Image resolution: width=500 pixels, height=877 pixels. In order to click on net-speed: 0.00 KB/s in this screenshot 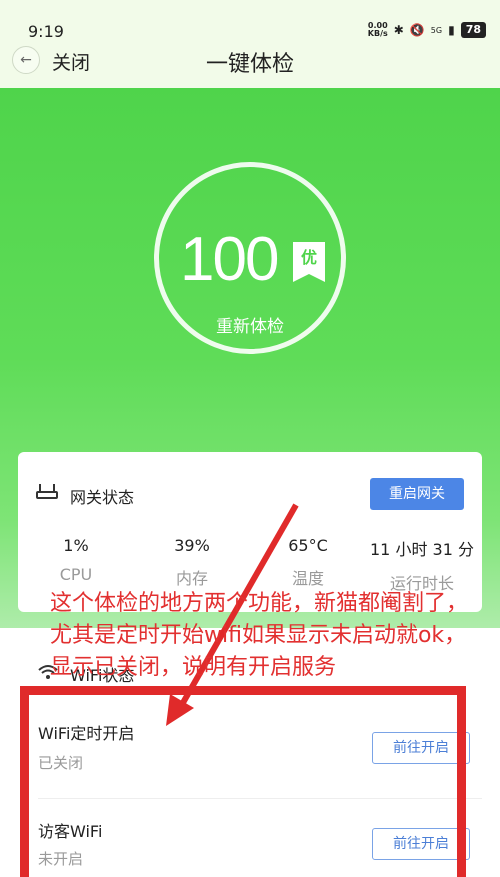, I will do `click(378, 30)`.